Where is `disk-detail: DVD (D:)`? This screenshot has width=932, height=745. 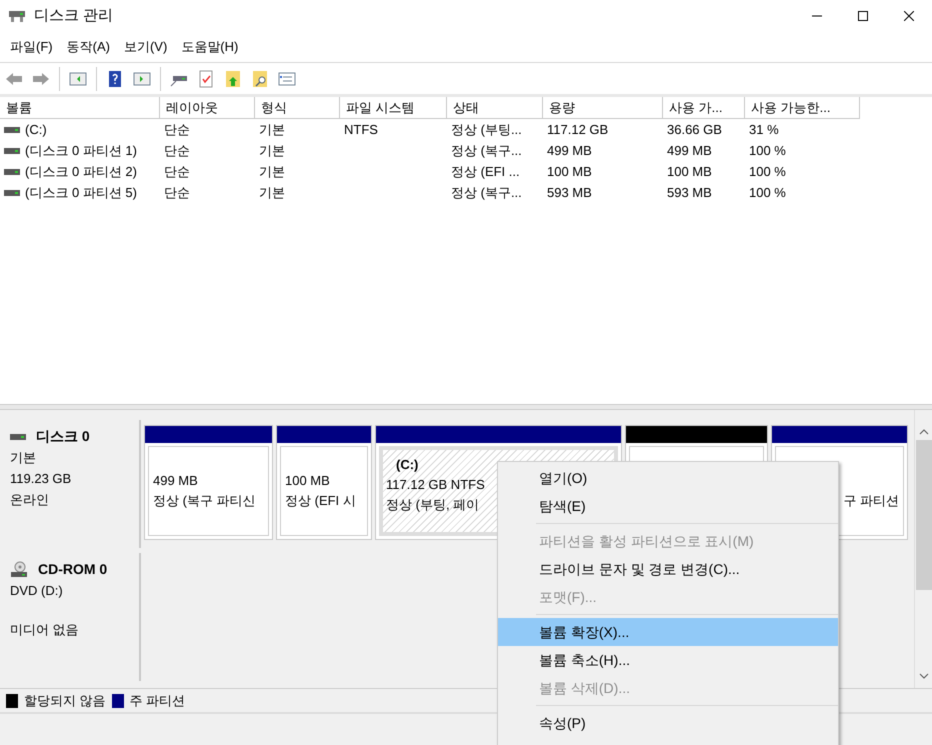
disk-detail: DVD (D:) is located at coordinates (37, 591).